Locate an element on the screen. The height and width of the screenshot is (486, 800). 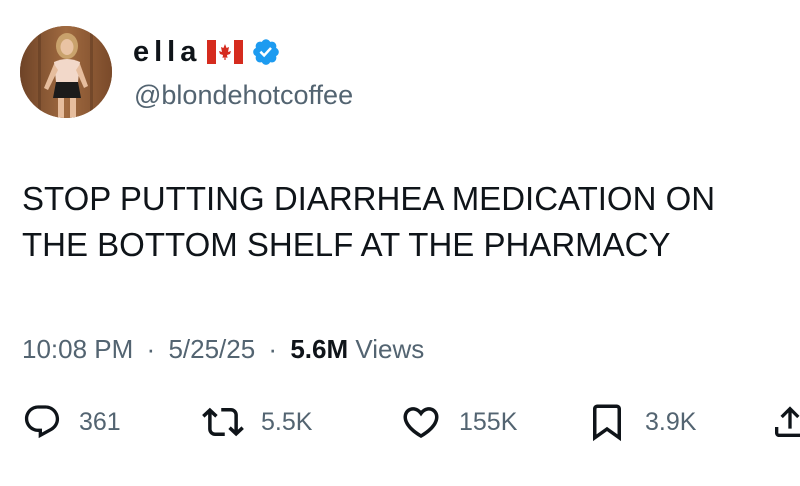
share-icon is located at coordinates (787, 421).